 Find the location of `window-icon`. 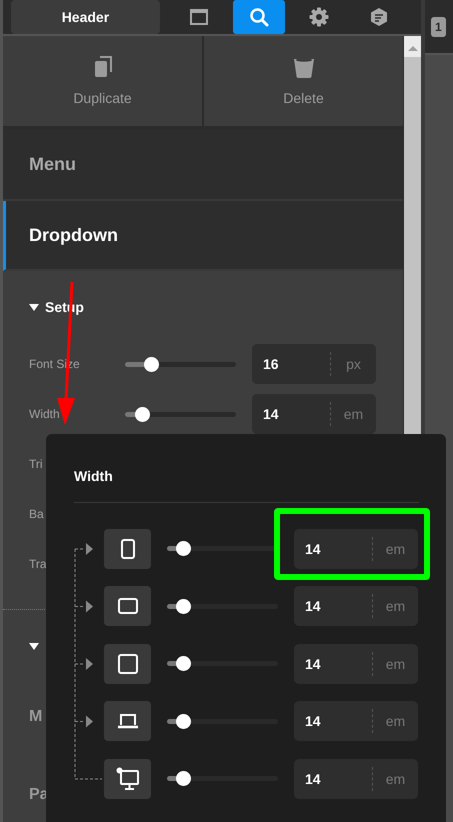

window-icon is located at coordinates (198, 17).